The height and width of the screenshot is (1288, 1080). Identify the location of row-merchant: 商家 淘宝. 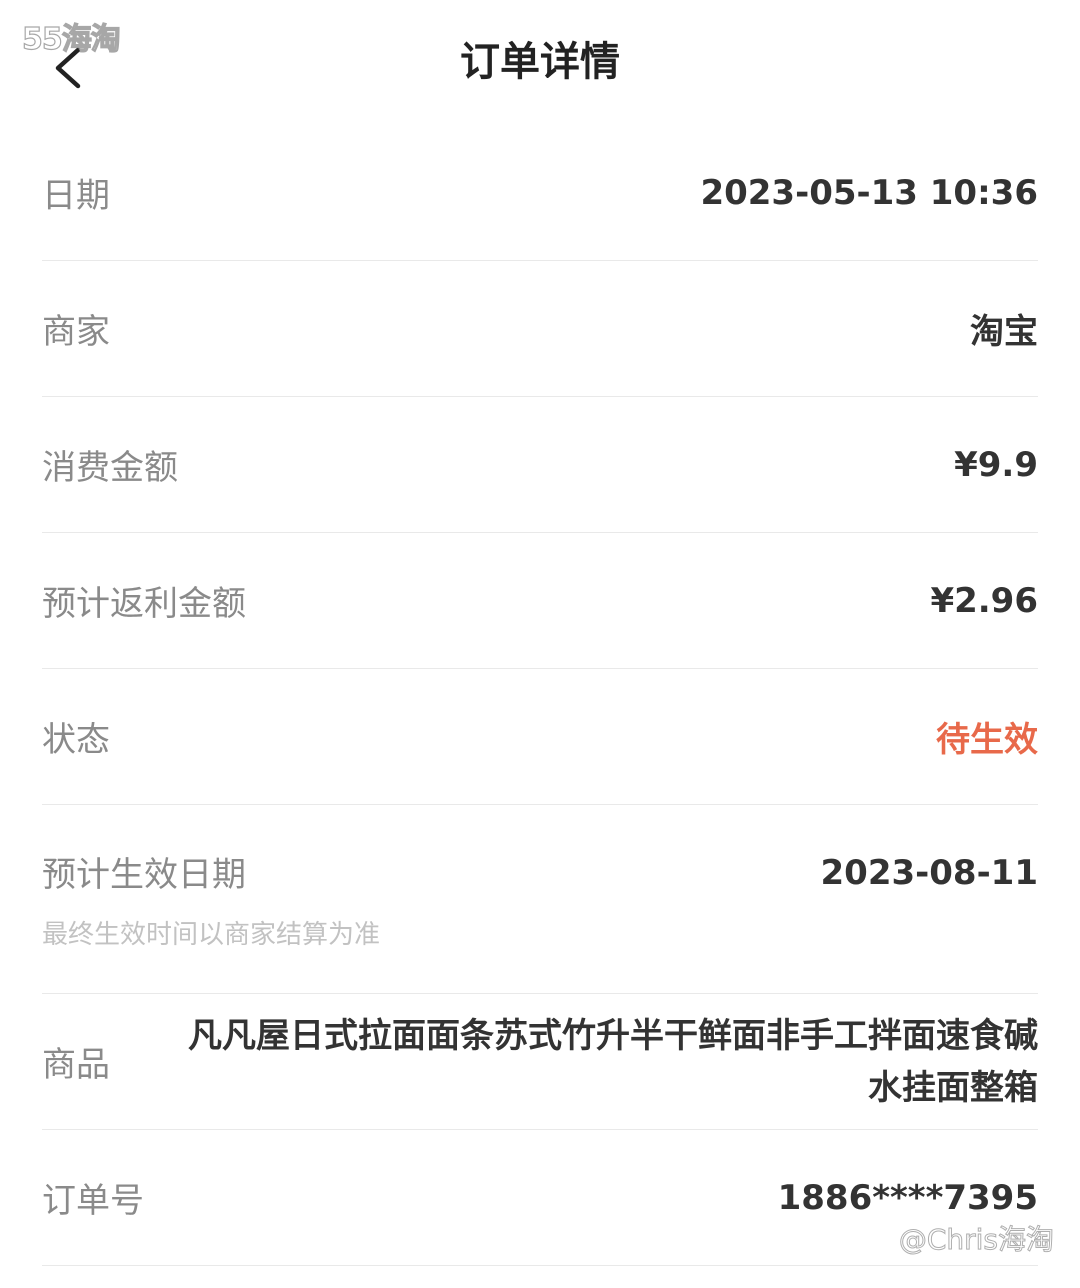
(540, 329).